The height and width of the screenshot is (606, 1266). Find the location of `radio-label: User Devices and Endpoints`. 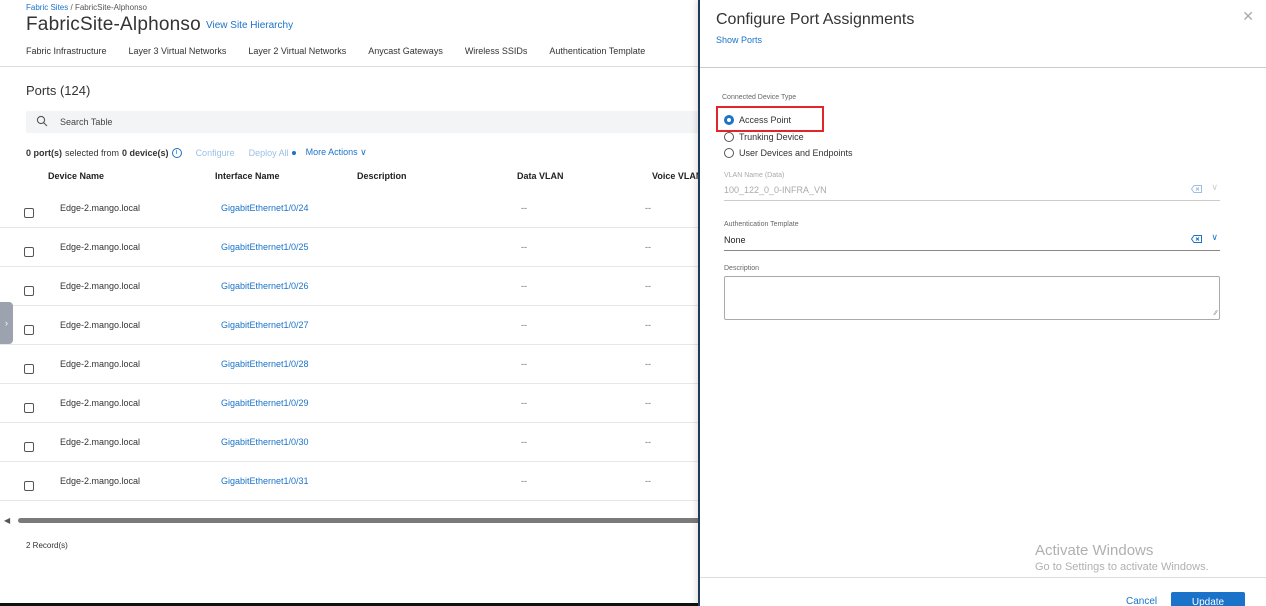

radio-label: User Devices and Endpoints is located at coordinates (796, 153).